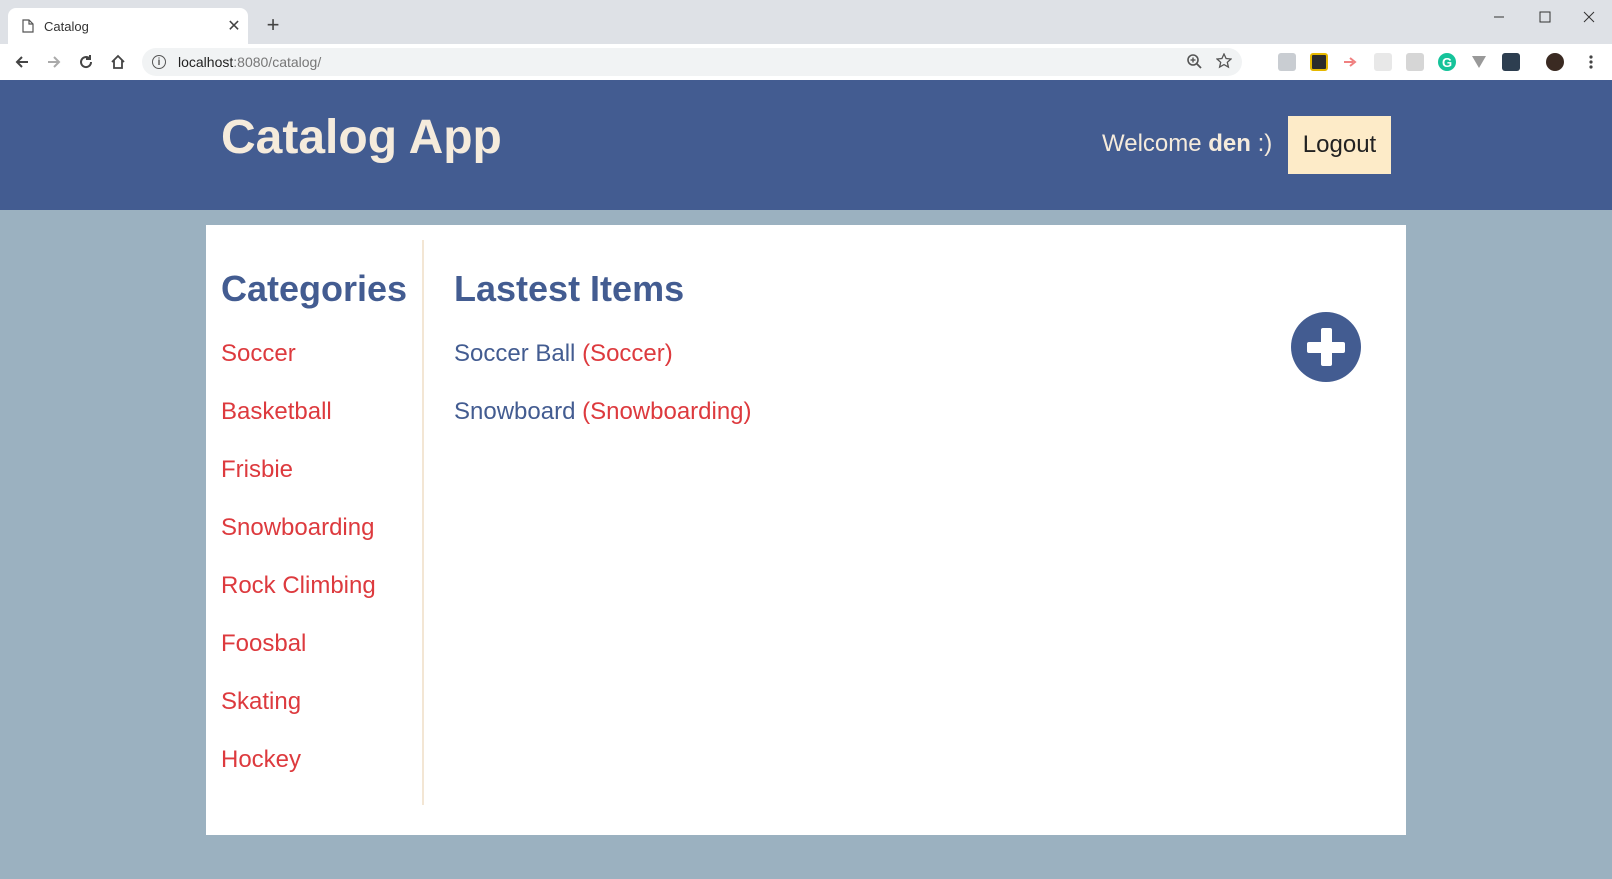  I want to click on category-link: Snowboarding, so click(298, 543).